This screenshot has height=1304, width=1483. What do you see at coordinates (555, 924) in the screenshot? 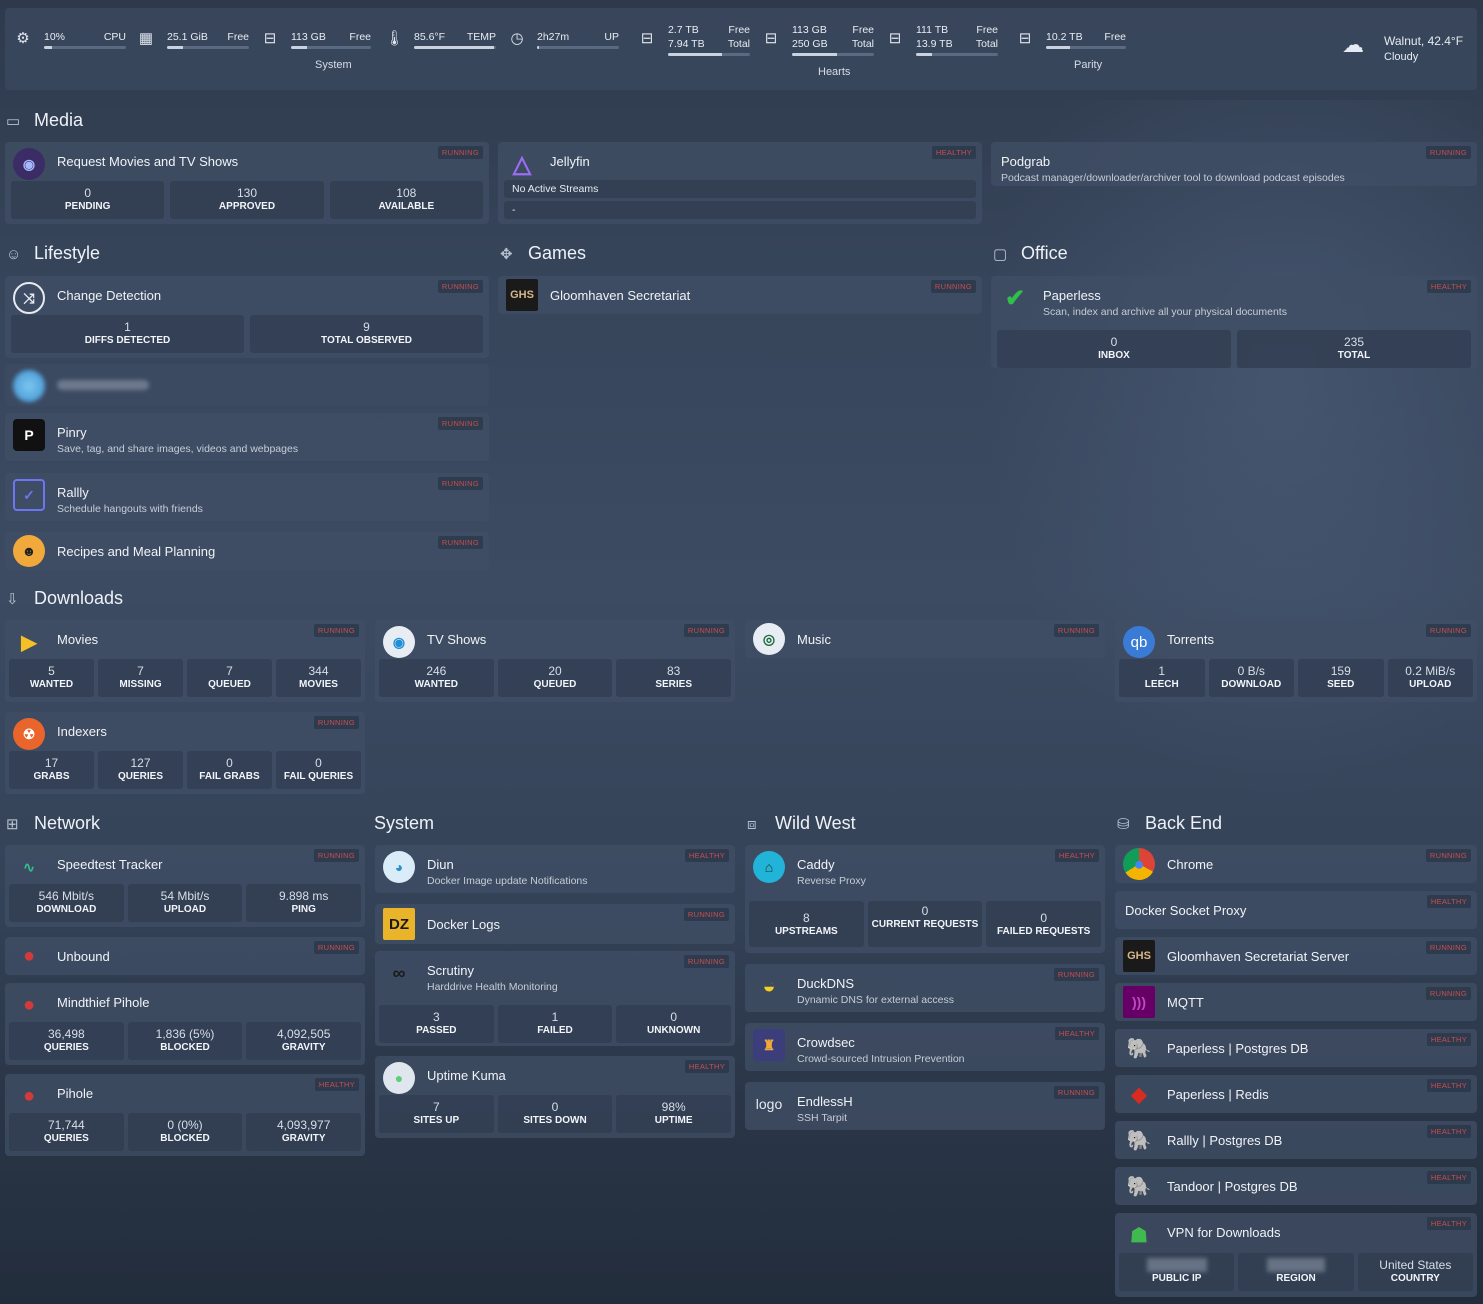
I see `dockerlogs-card: DZ Docker Logs RUNNING` at bounding box center [555, 924].